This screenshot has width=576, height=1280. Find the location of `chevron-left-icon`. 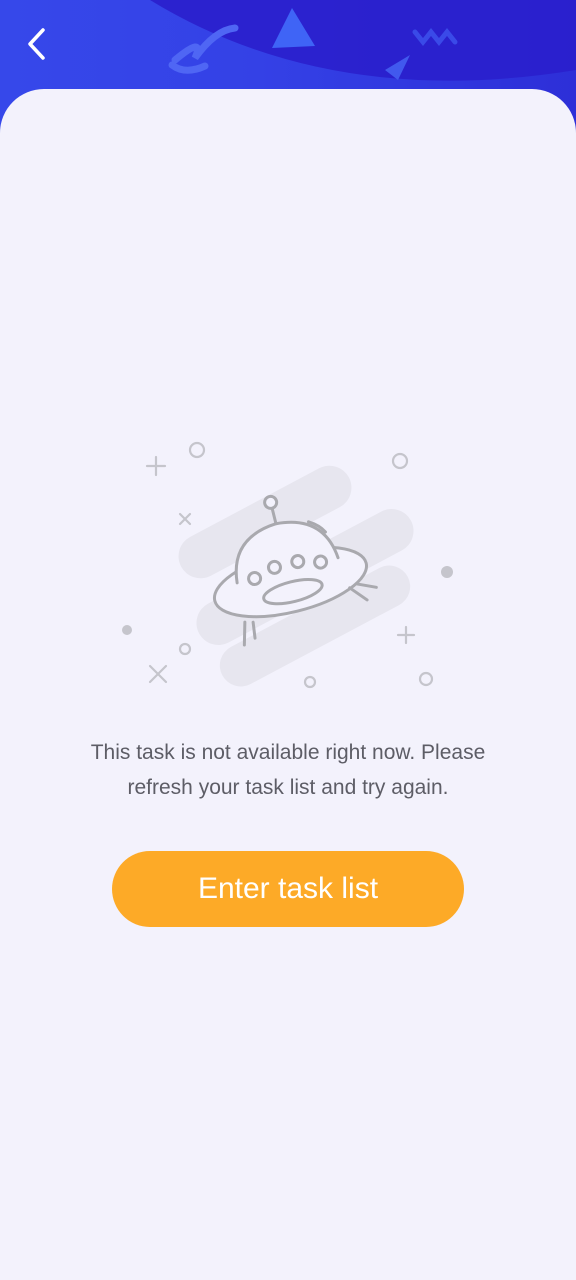

chevron-left-icon is located at coordinates (36, 44).